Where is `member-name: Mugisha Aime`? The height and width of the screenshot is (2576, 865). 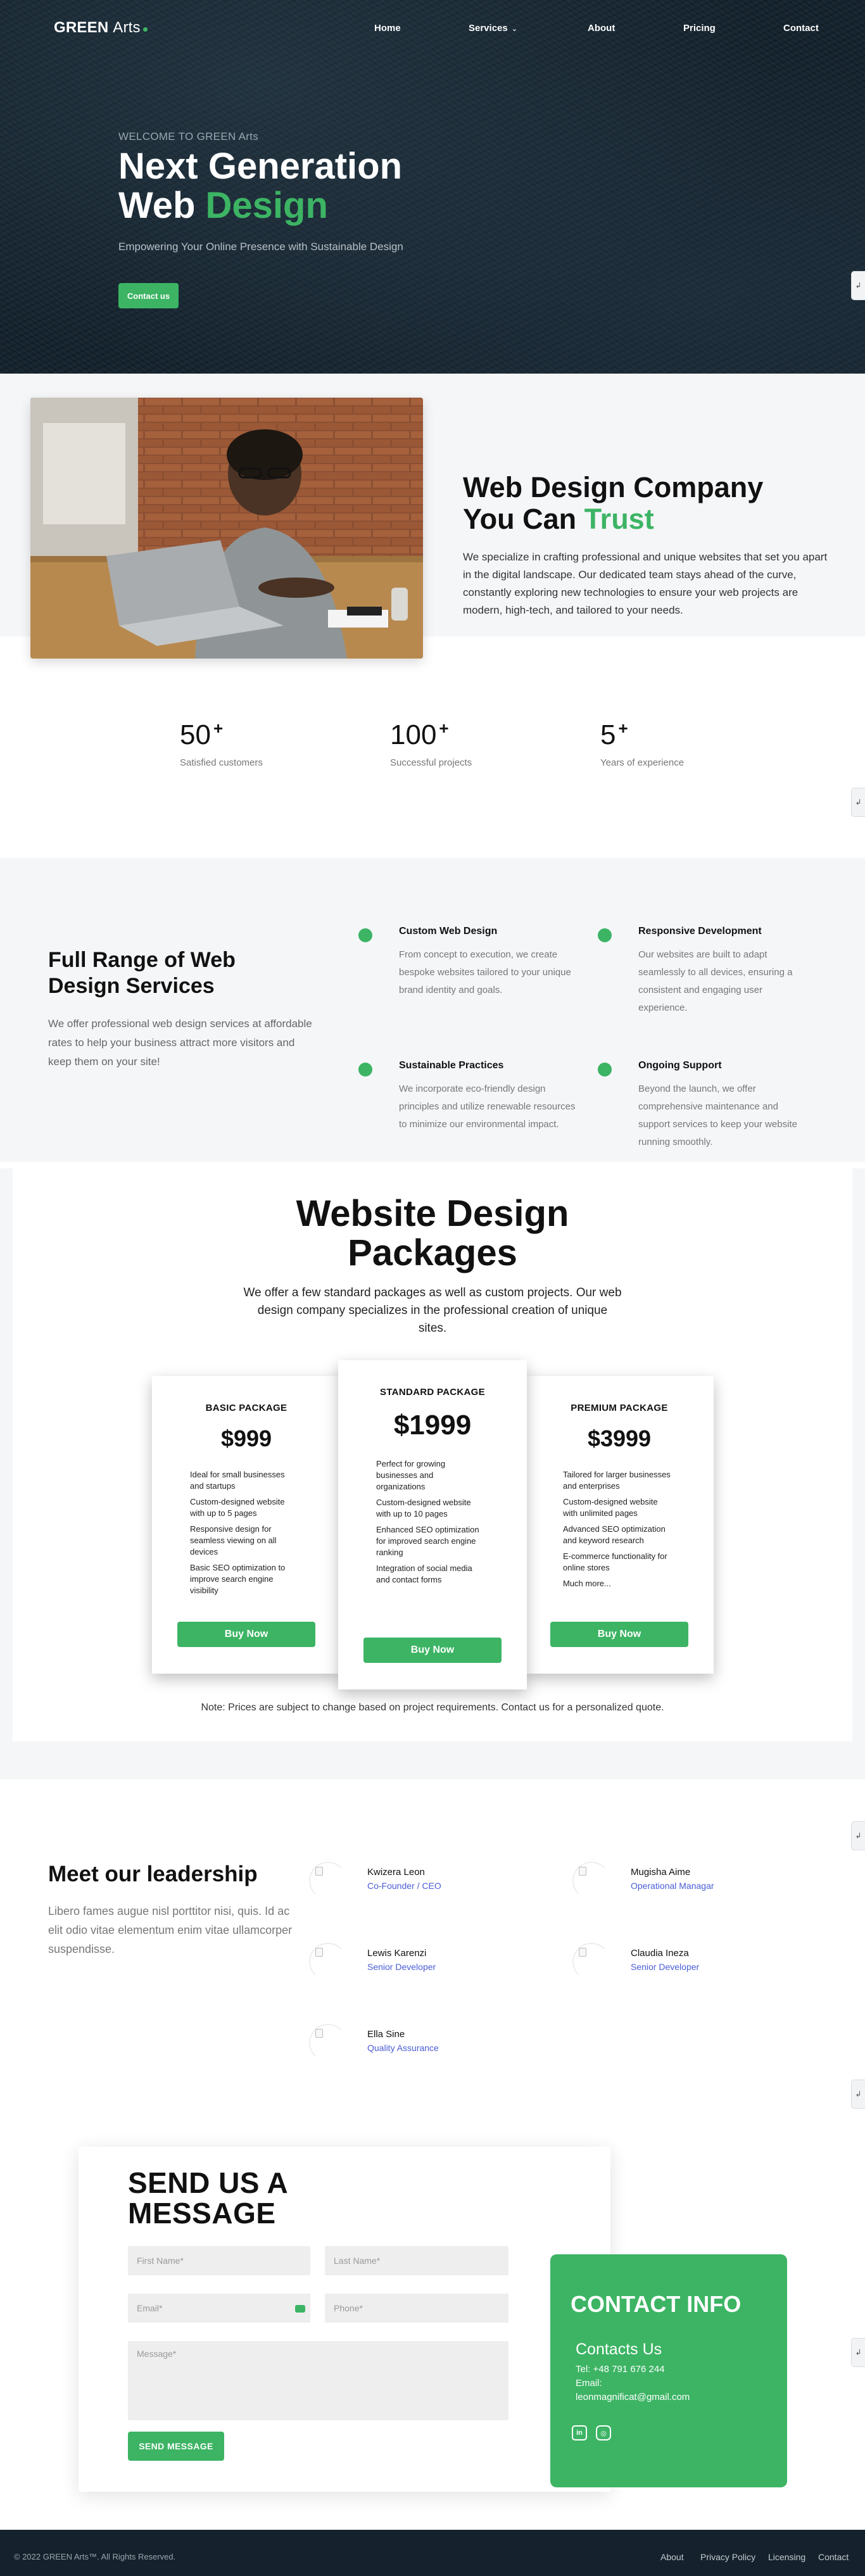 member-name: Mugisha Aime is located at coordinates (661, 1872).